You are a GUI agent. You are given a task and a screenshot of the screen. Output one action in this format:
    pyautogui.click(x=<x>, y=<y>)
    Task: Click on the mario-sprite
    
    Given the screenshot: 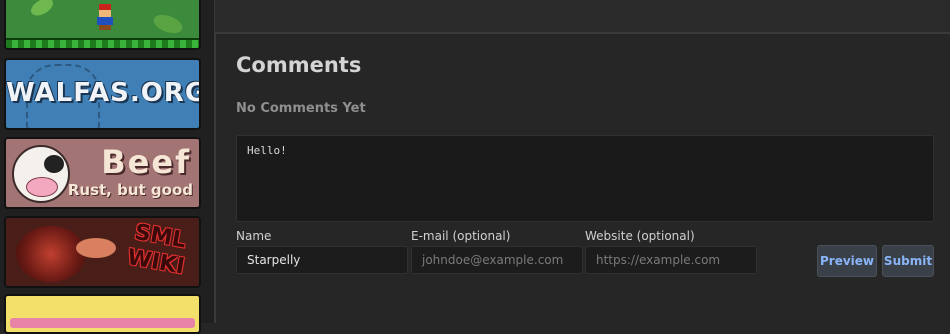 What is the action you would take?
    pyautogui.click(x=105, y=17)
    